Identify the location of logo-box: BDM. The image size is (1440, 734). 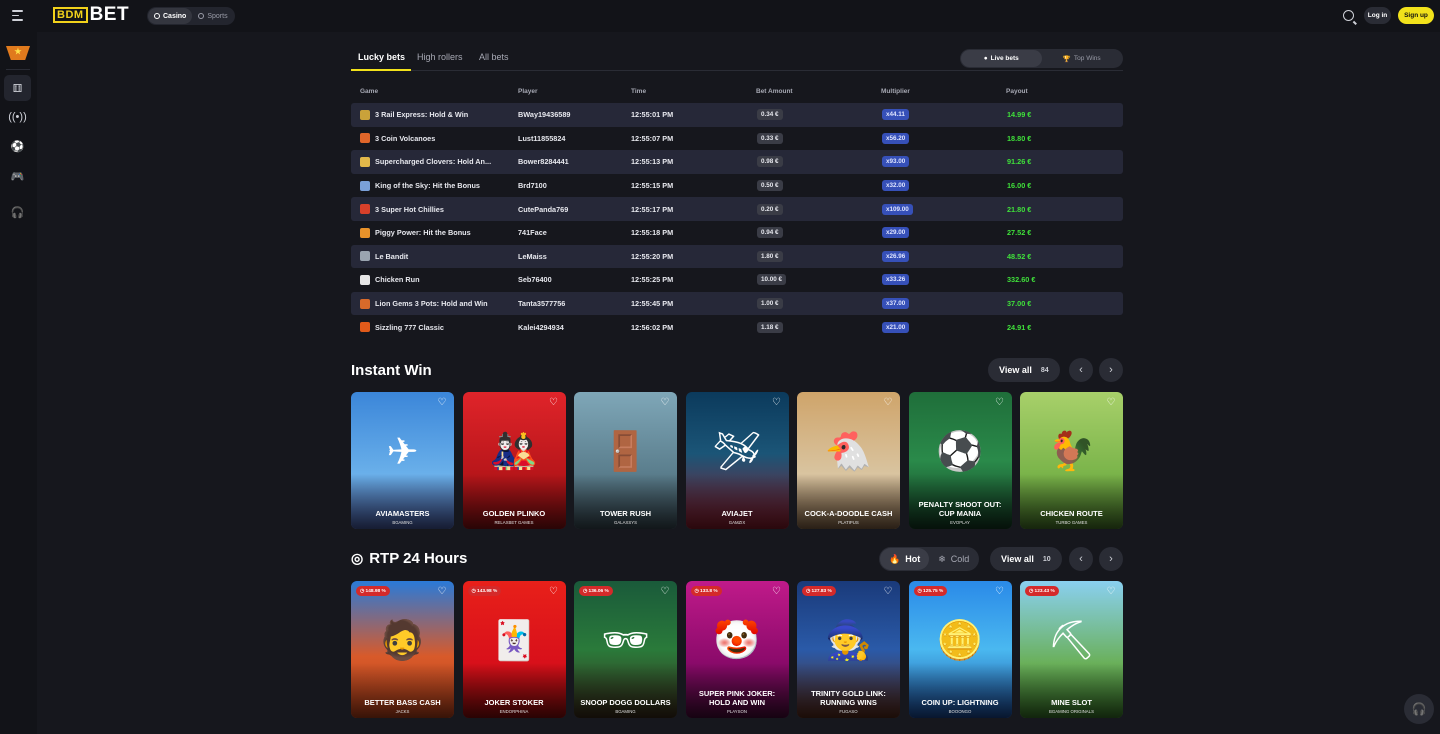
(70, 14).